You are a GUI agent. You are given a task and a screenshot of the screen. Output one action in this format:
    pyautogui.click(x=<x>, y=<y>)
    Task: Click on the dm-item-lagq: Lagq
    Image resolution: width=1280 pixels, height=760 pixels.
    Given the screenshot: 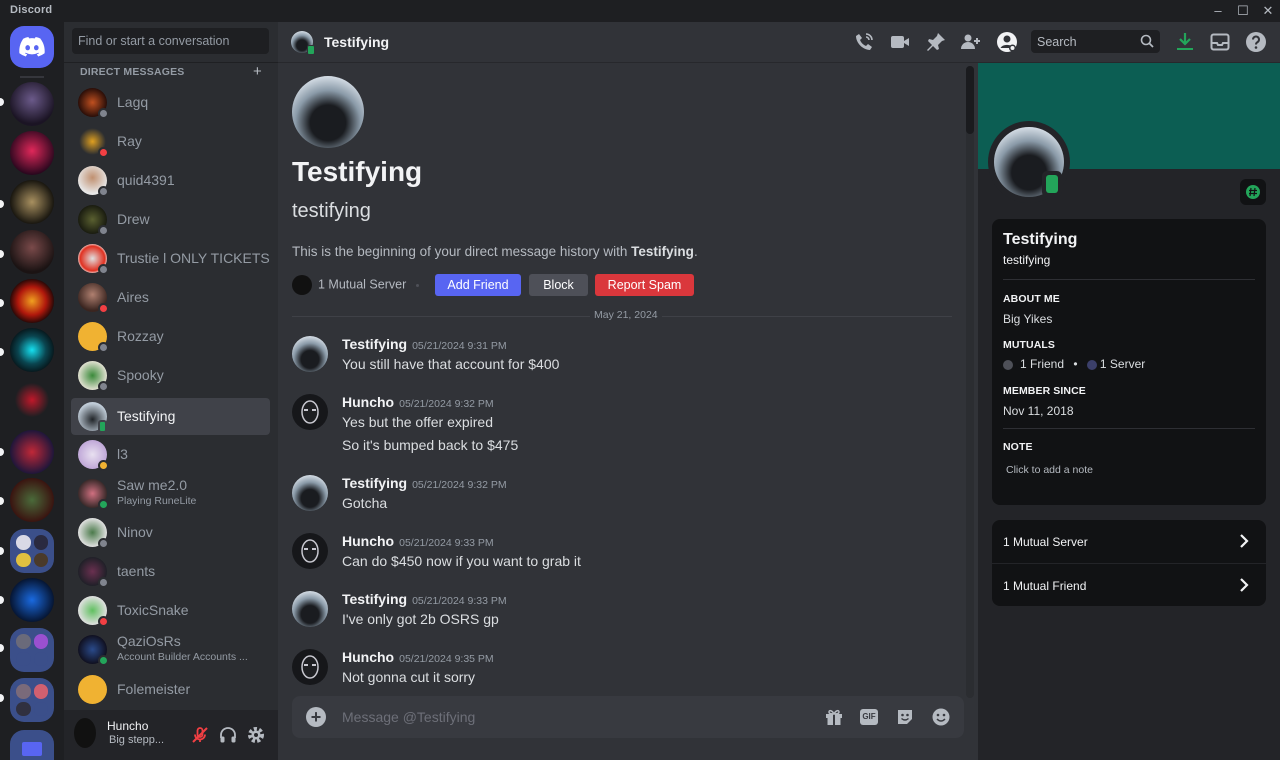 What is the action you would take?
    pyautogui.click(x=170, y=102)
    